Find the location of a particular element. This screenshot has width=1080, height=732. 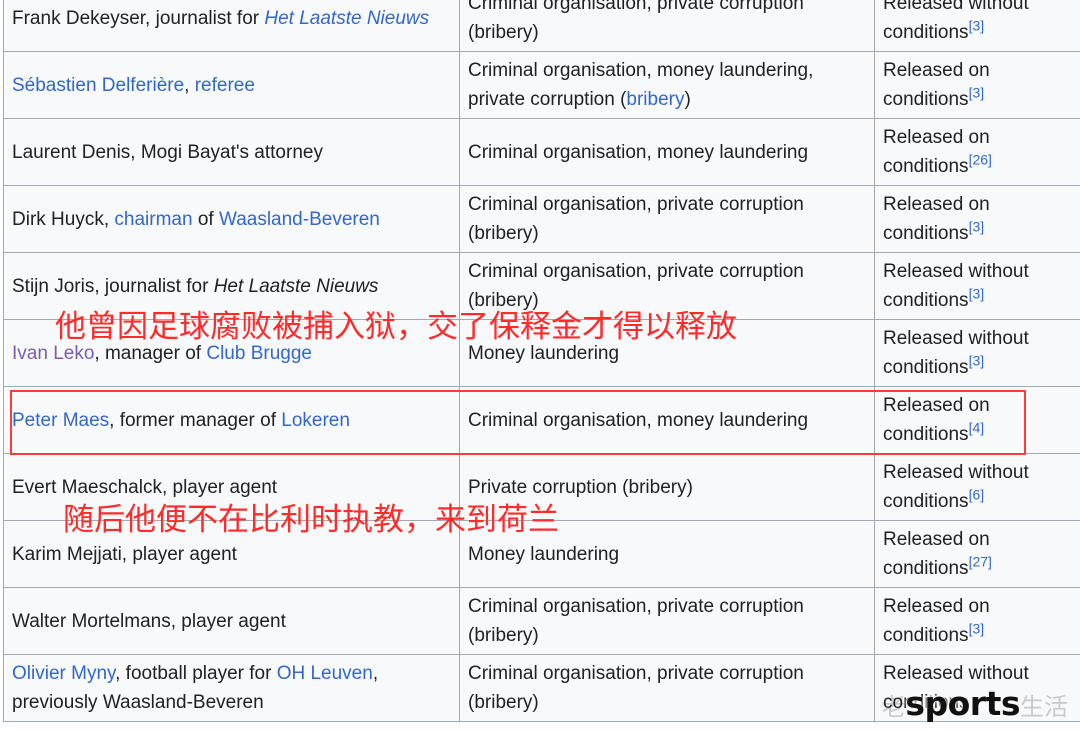

cell-name: Walter Mortelmans, player agent is located at coordinates (231, 621).